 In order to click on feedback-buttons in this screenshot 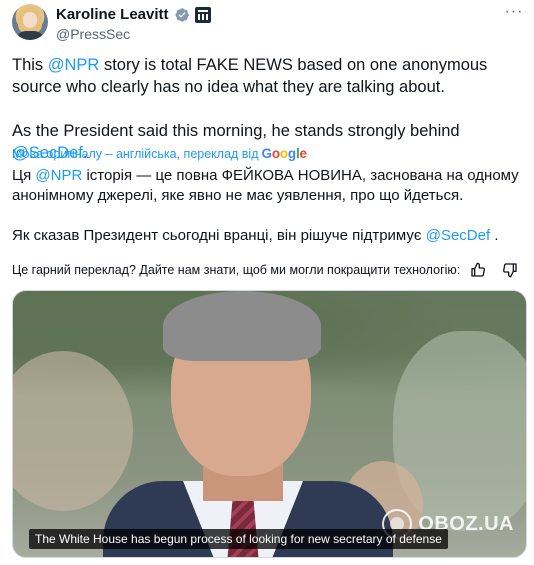, I will do `click(494, 270)`.